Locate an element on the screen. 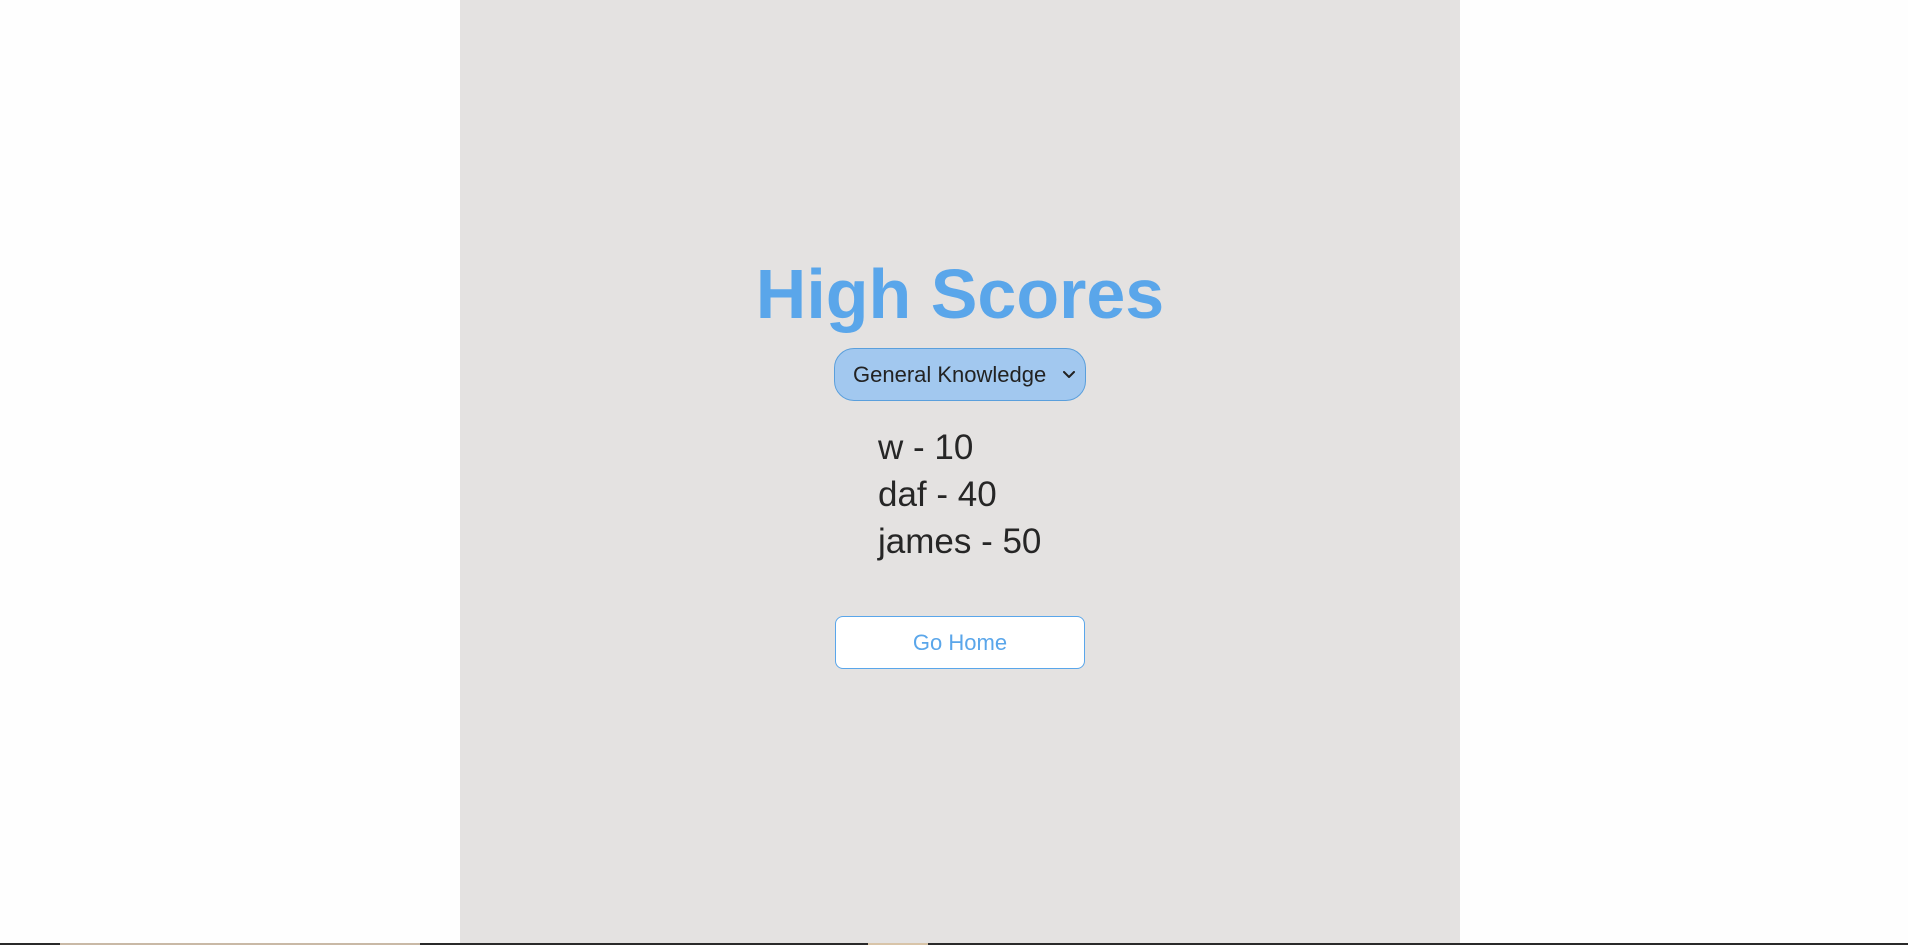  category-select-value: General Knowledge is located at coordinates (950, 374).